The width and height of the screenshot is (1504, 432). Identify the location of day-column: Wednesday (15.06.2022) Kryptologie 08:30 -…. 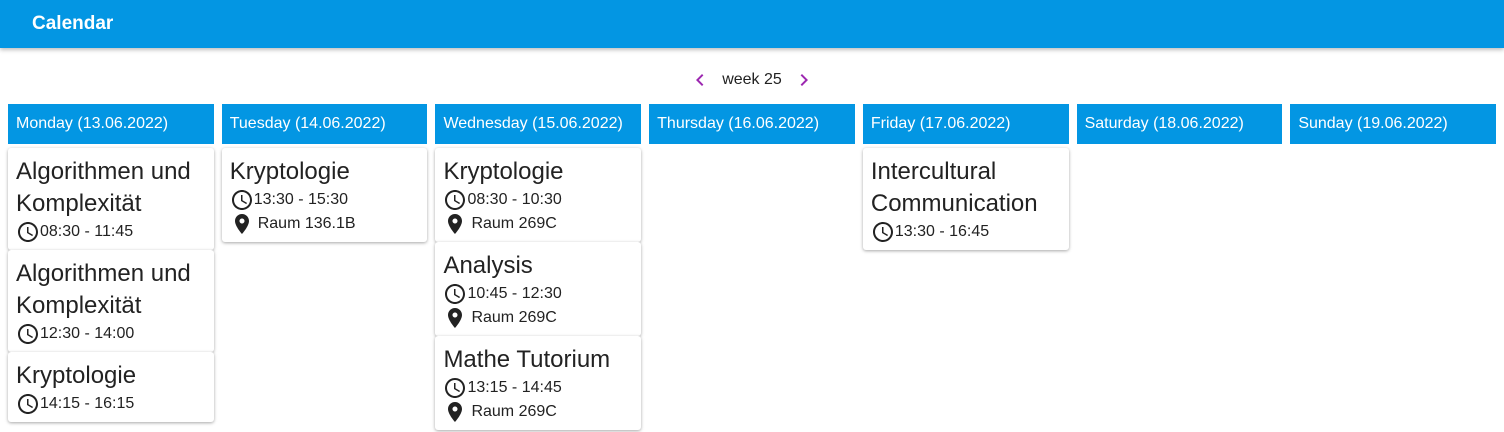
(538, 267).